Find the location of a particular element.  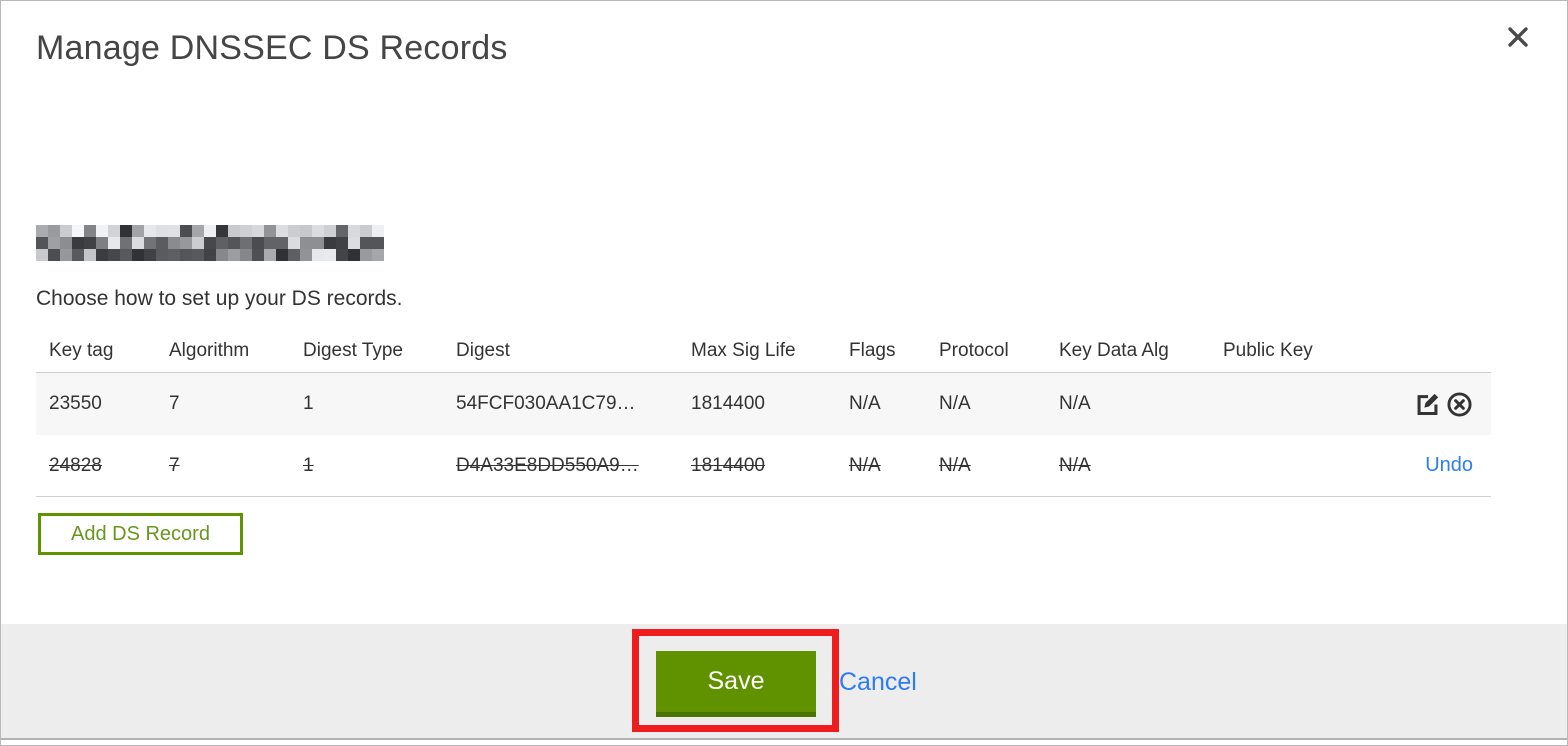

page-title: Manage DNSSEC DS Records is located at coordinates (272, 48).